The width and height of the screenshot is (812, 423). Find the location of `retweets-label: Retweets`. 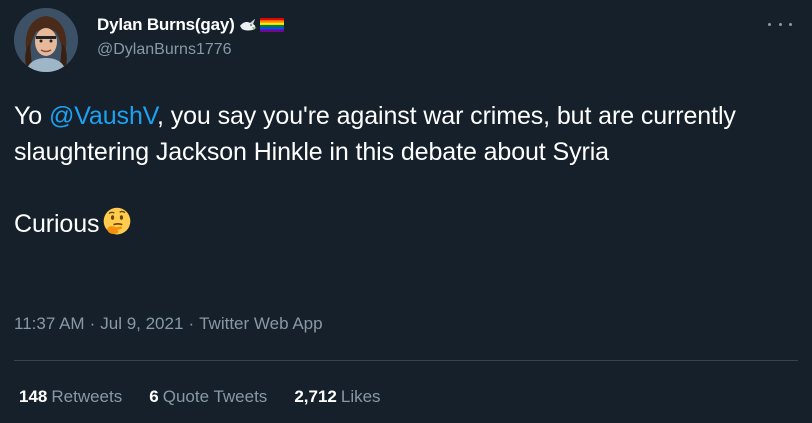

retweets-label: Retweets is located at coordinates (87, 396).